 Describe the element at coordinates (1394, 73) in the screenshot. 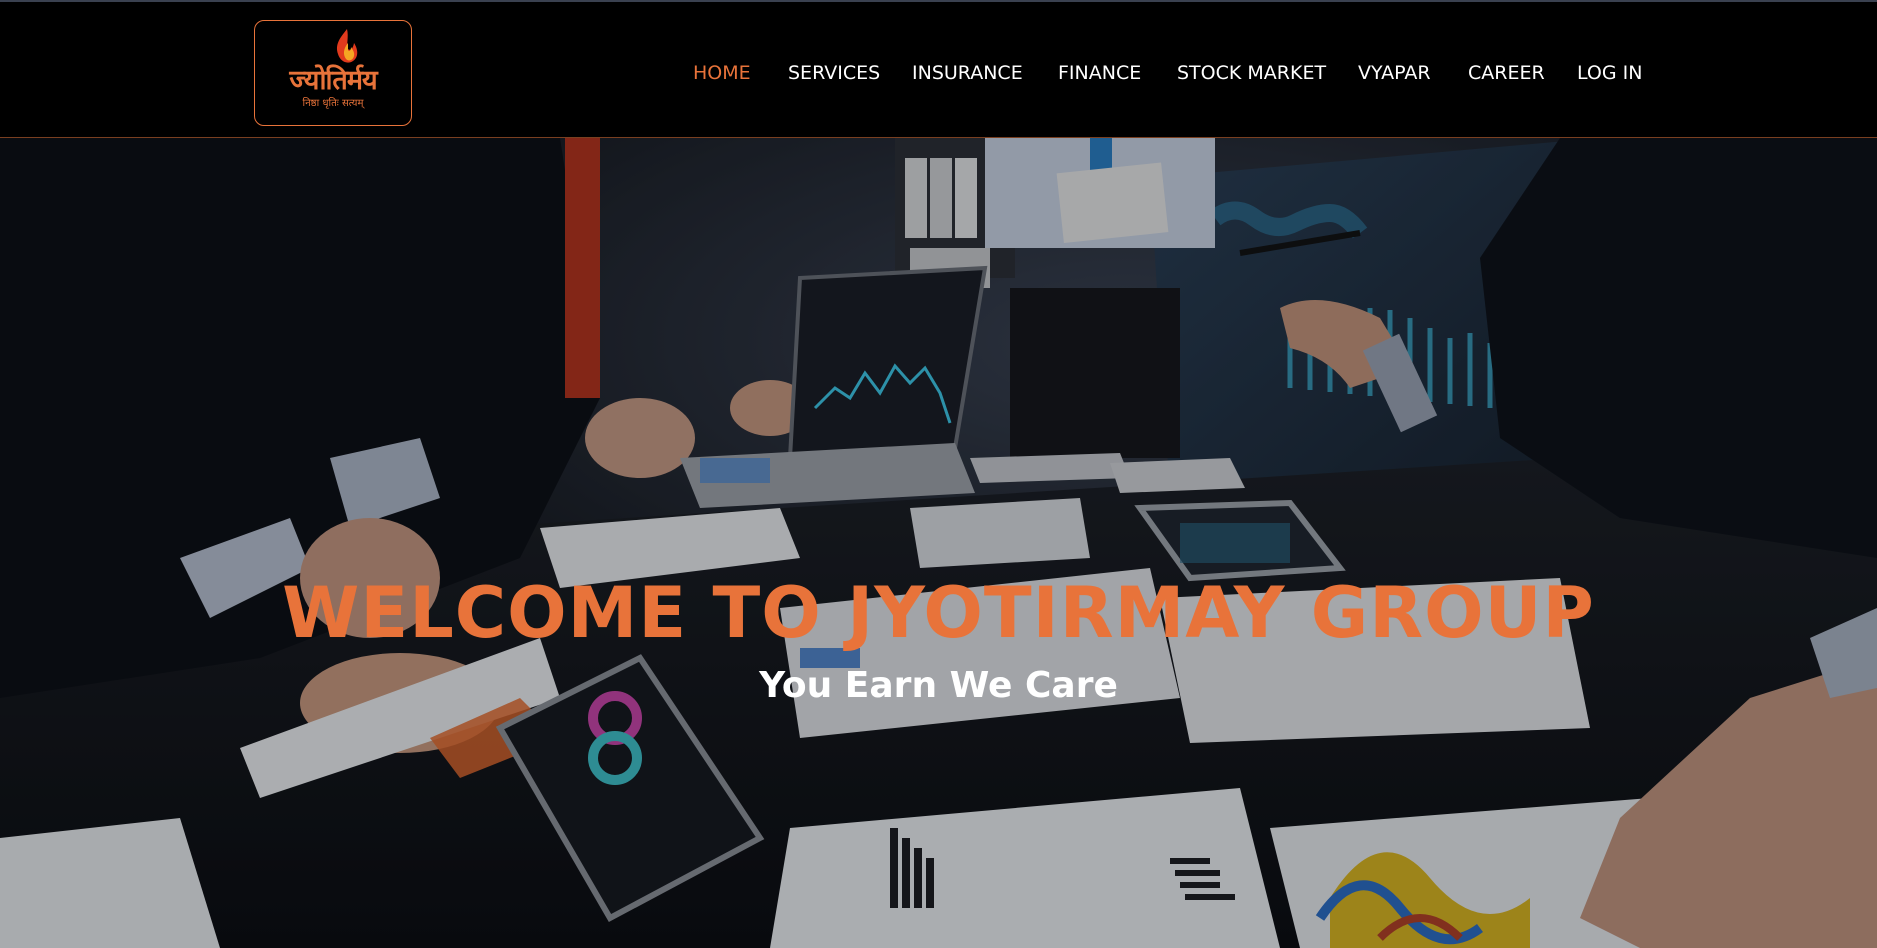

I see `nav-item-vyapar: VYAPAR` at that location.